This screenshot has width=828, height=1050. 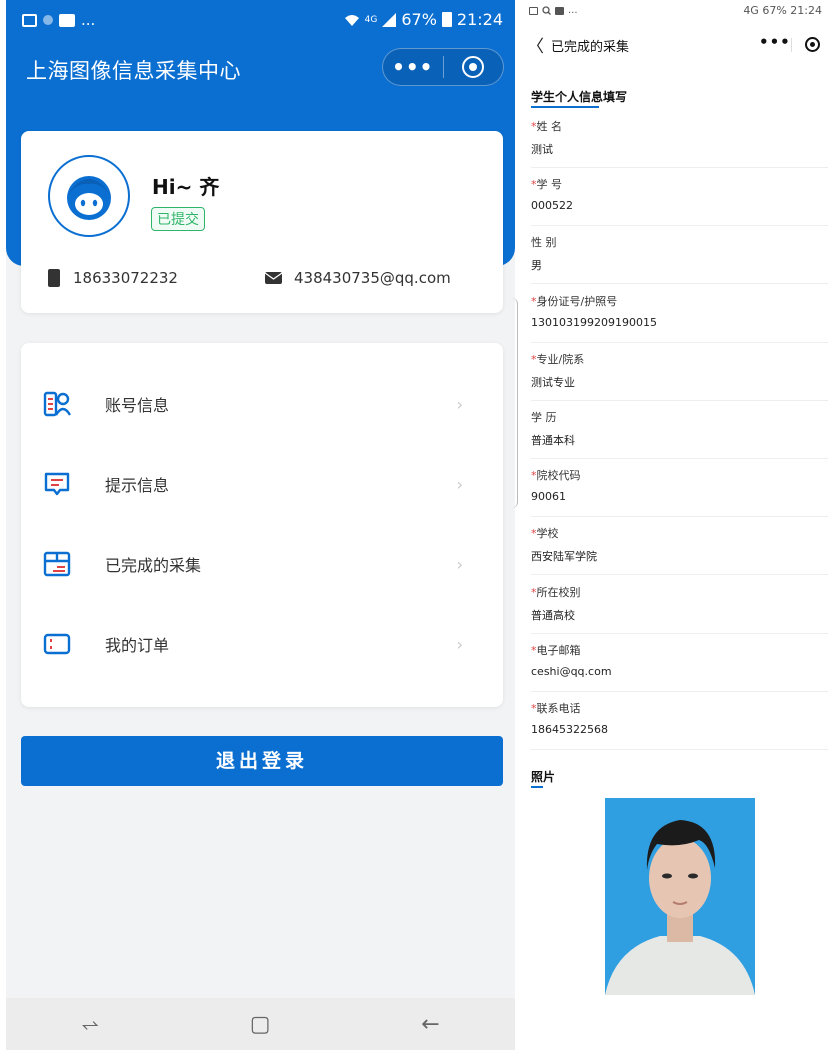 What do you see at coordinates (262, 564) in the screenshot?
I see `menu-item-completed-collection: 已完成的采集 ›` at bounding box center [262, 564].